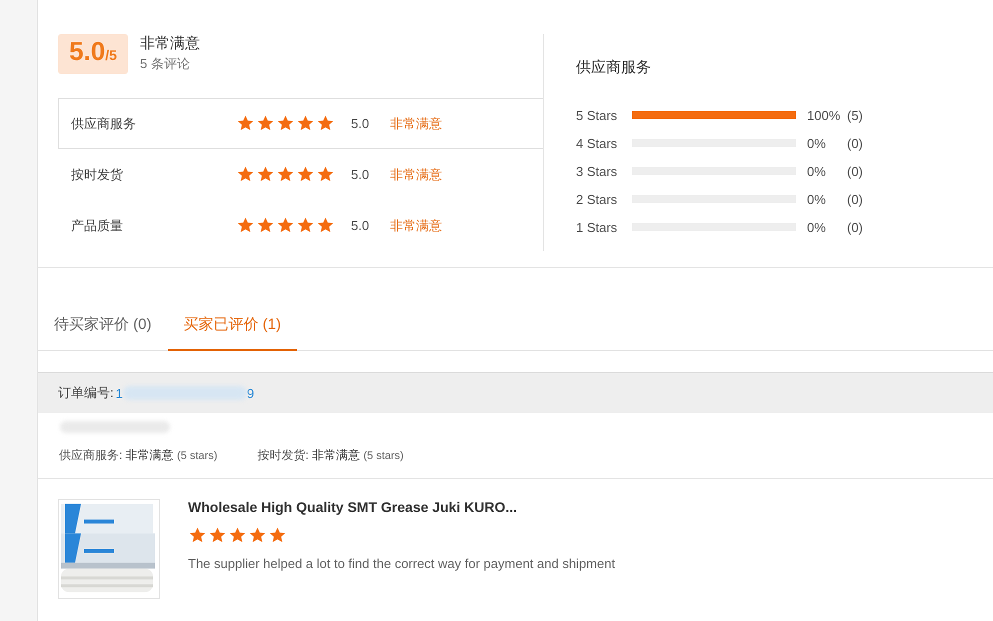 The height and width of the screenshot is (621, 993). What do you see at coordinates (86, 393) in the screenshot?
I see `order-label: 订单编号:` at bounding box center [86, 393].